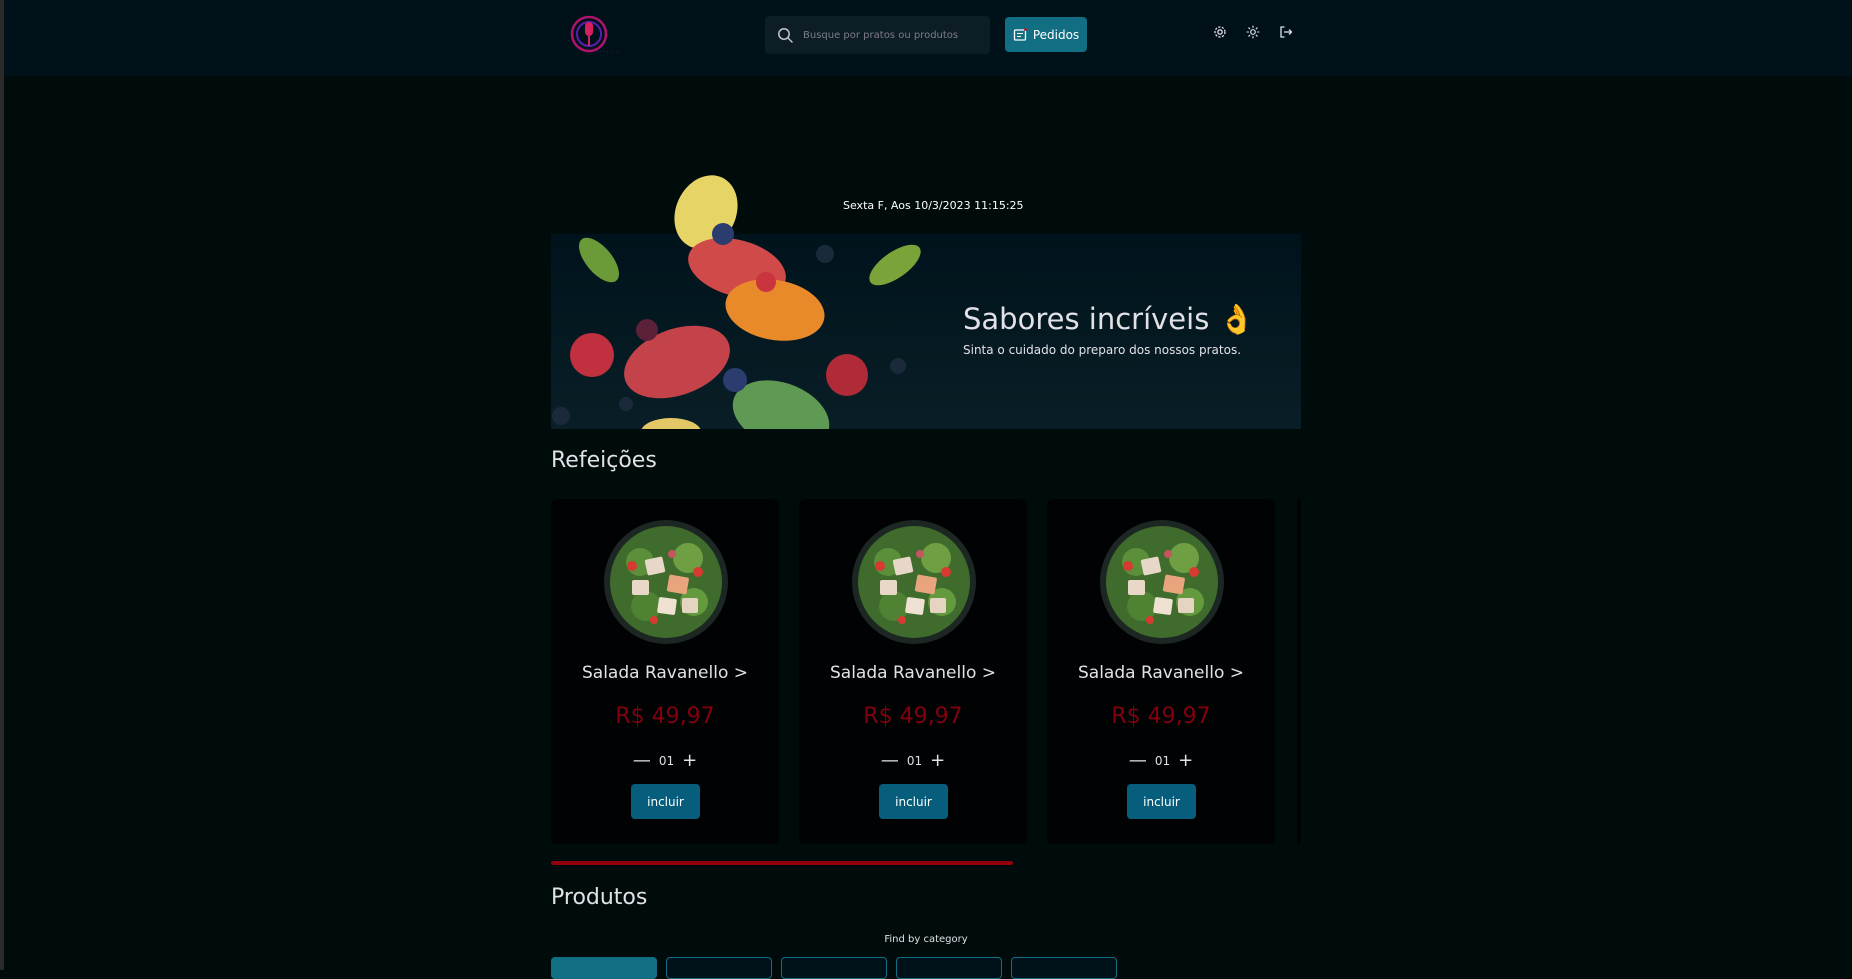 The width and height of the screenshot is (1852, 979). I want to click on search-input, so click(888, 35).